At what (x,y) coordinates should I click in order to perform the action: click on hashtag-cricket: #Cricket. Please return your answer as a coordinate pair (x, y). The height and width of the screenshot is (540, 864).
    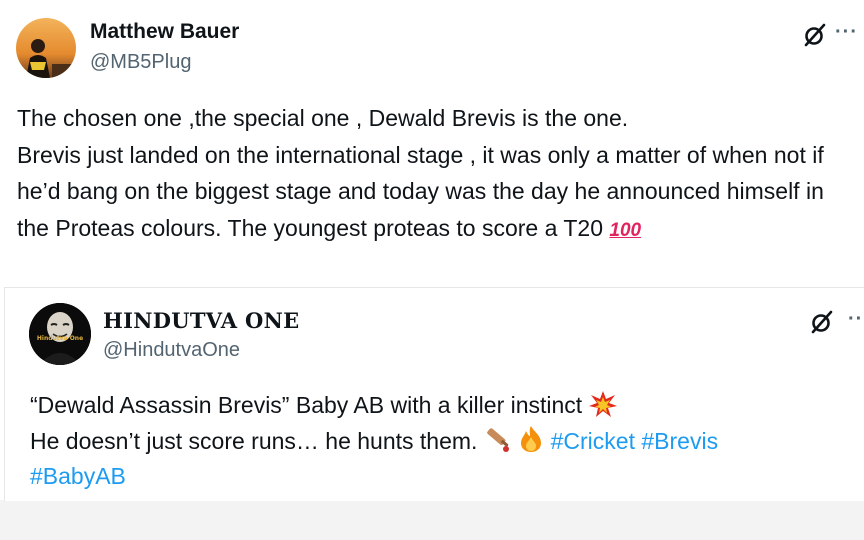
    Looking at the image, I should click on (593, 441).